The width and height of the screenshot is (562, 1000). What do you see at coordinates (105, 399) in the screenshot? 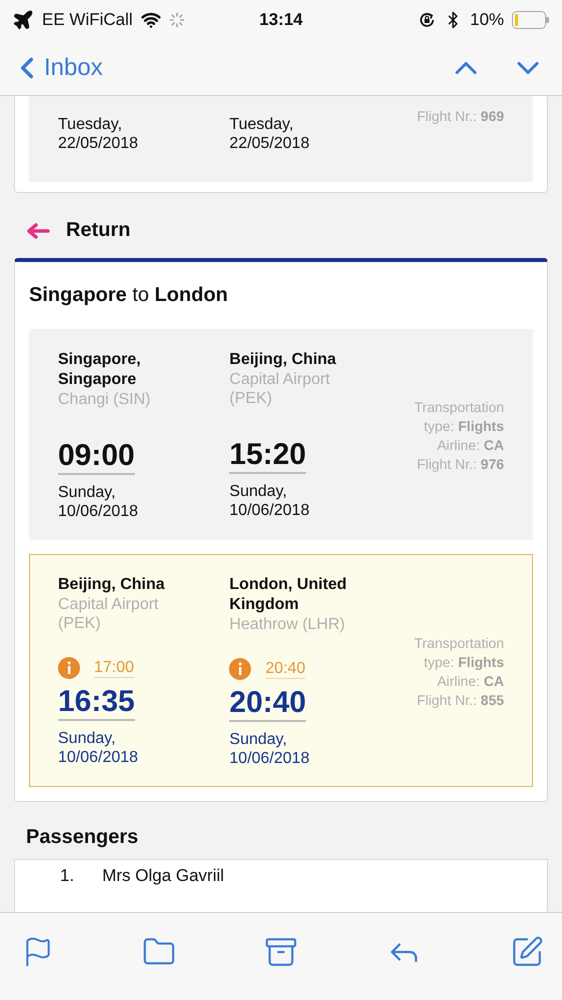
I see `airport-name: Changi (SIN)` at bounding box center [105, 399].